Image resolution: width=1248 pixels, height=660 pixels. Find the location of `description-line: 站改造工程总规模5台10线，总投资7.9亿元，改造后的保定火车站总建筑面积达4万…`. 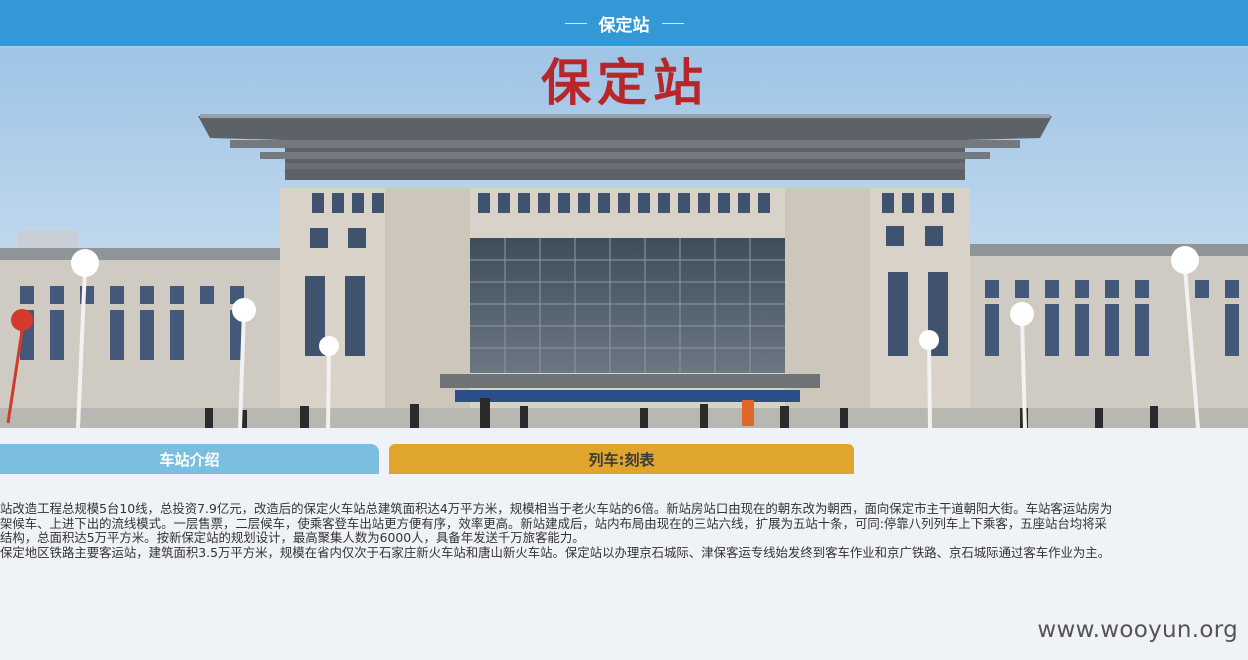

description-line: 站改造工程总规模5台10线，总投资7.9亿元，改造后的保定火车站总建筑面积达4万… is located at coordinates (556, 508).